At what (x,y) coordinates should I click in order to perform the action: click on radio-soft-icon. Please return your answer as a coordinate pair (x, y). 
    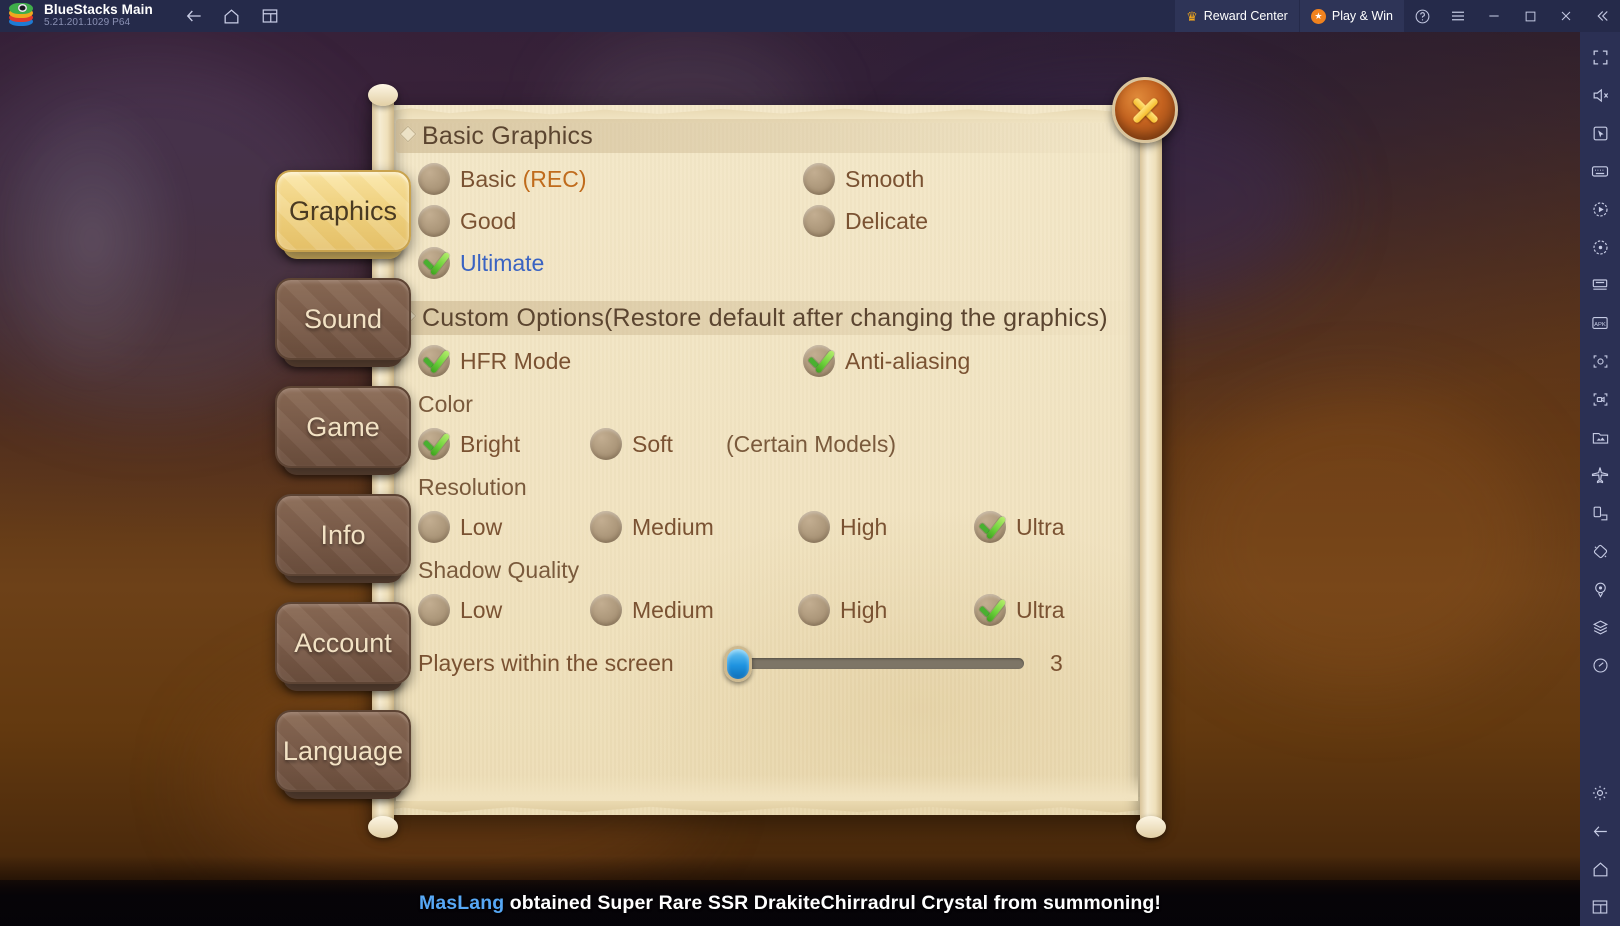
    Looking at the image, I should click on (606, 444).